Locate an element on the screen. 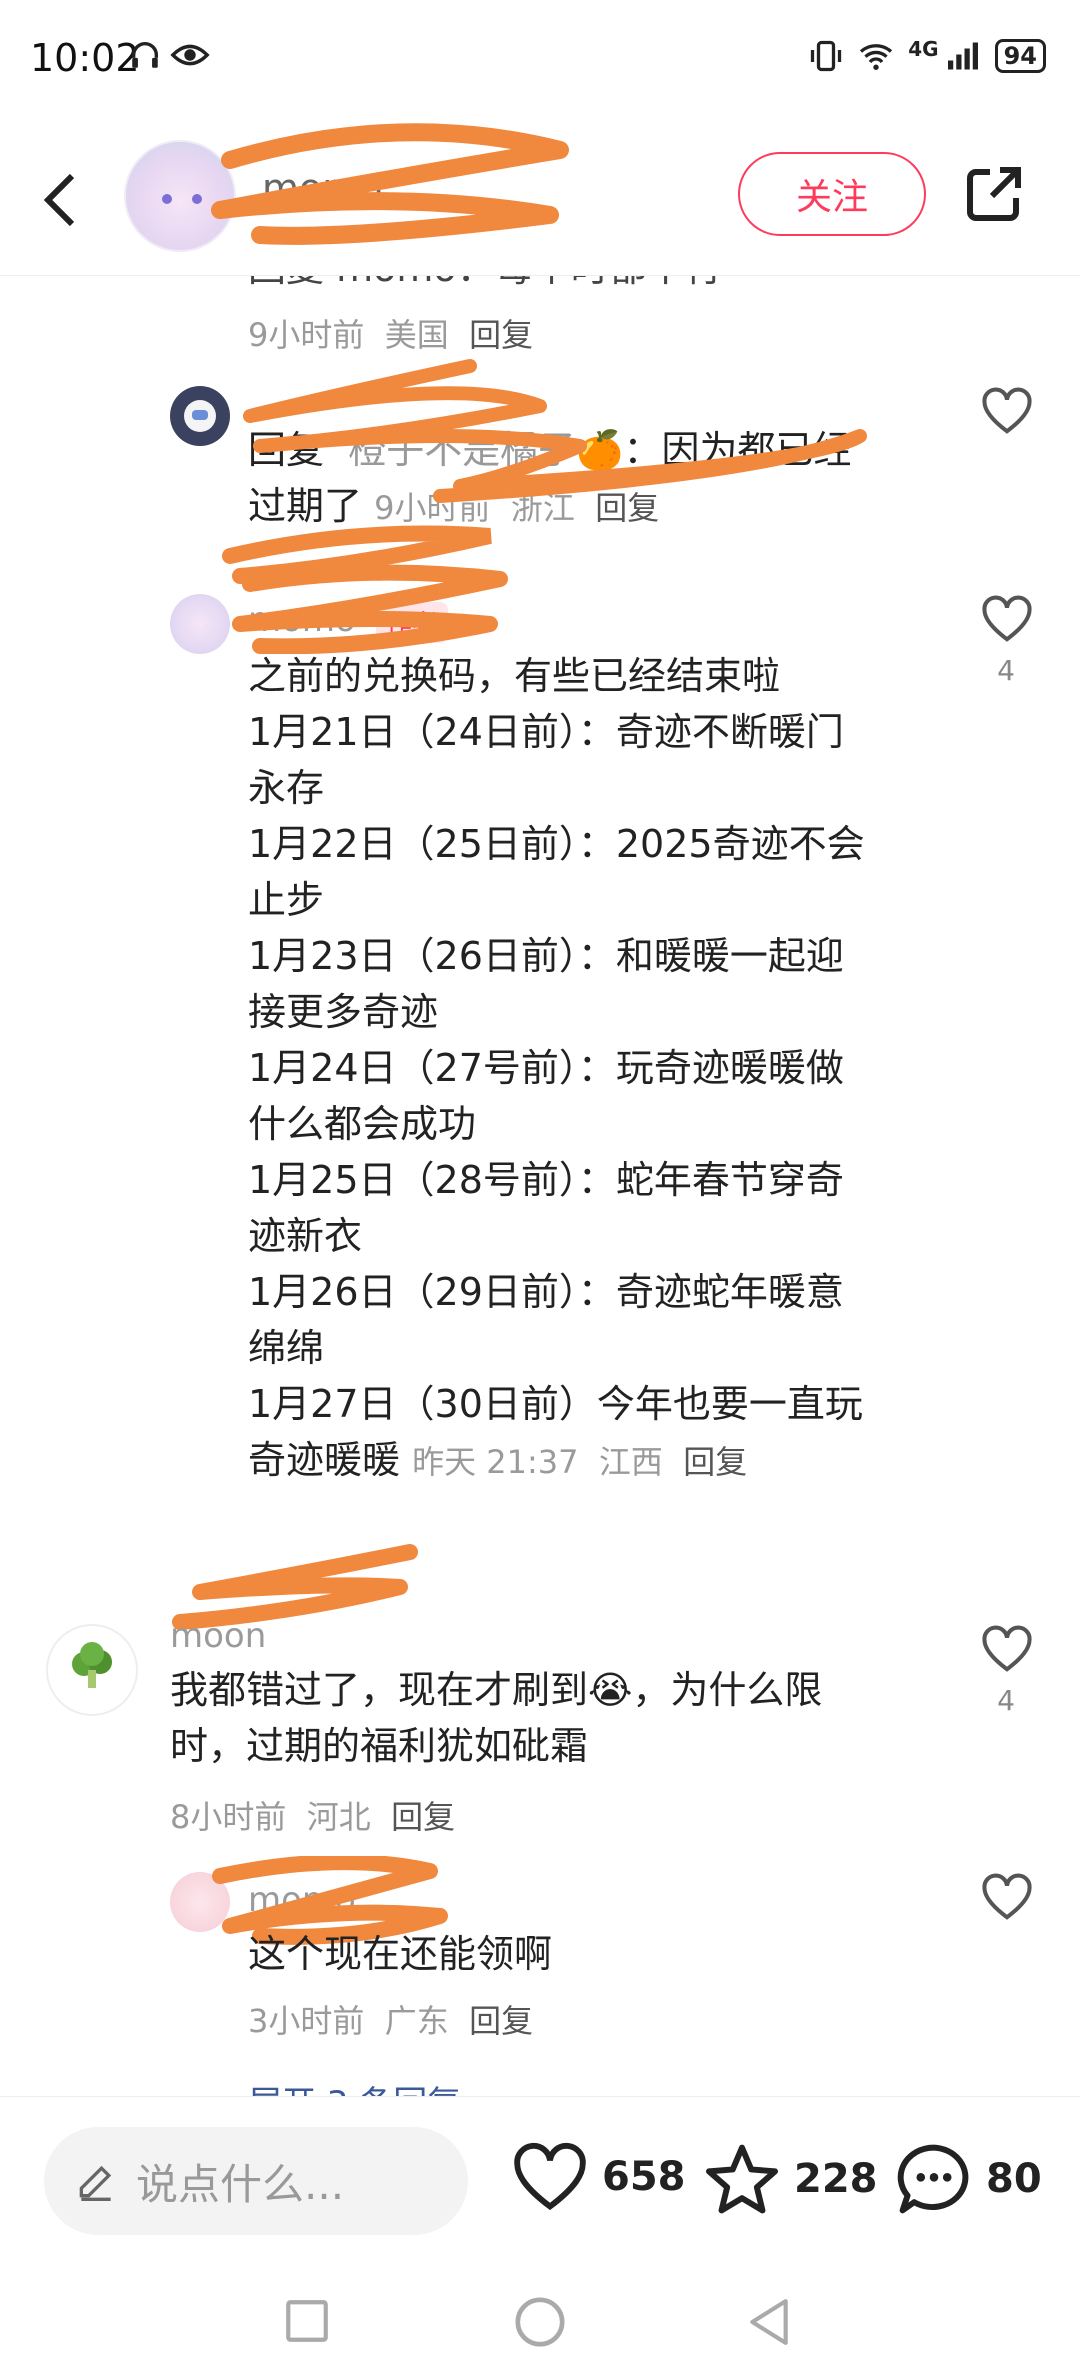  home-icon is located at coordinates (540, 2322).